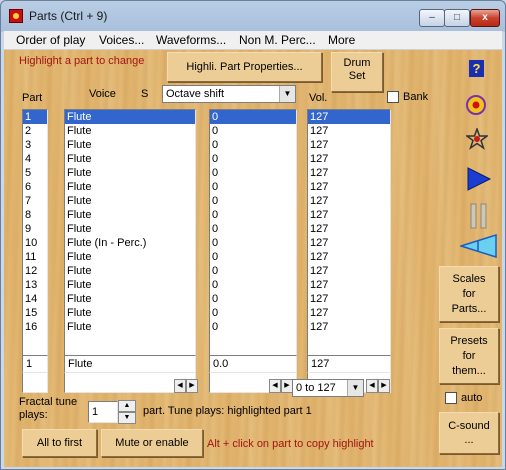  What do you see at coordinates (35, 201) in the screenshot?
I see `part-list-item: 7` at bounding box center [35, 201].